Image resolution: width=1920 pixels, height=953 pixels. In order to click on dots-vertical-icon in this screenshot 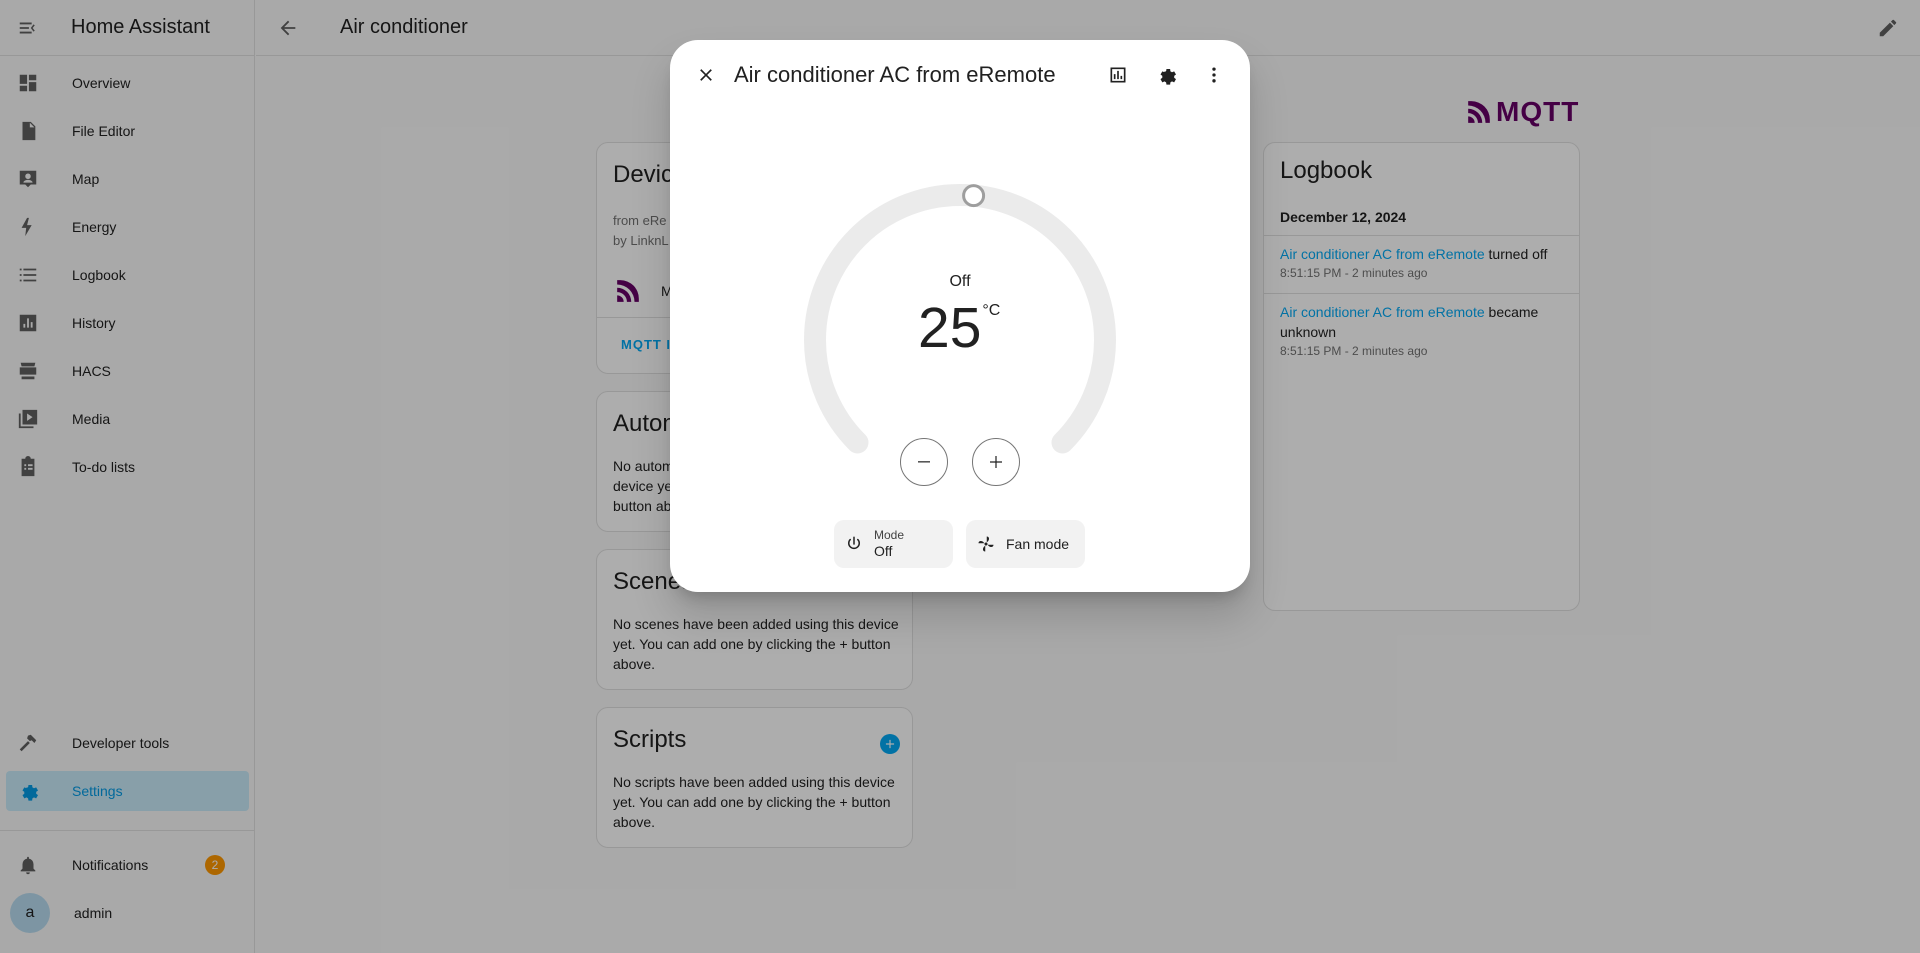, I will do `click(1214, 75)`.